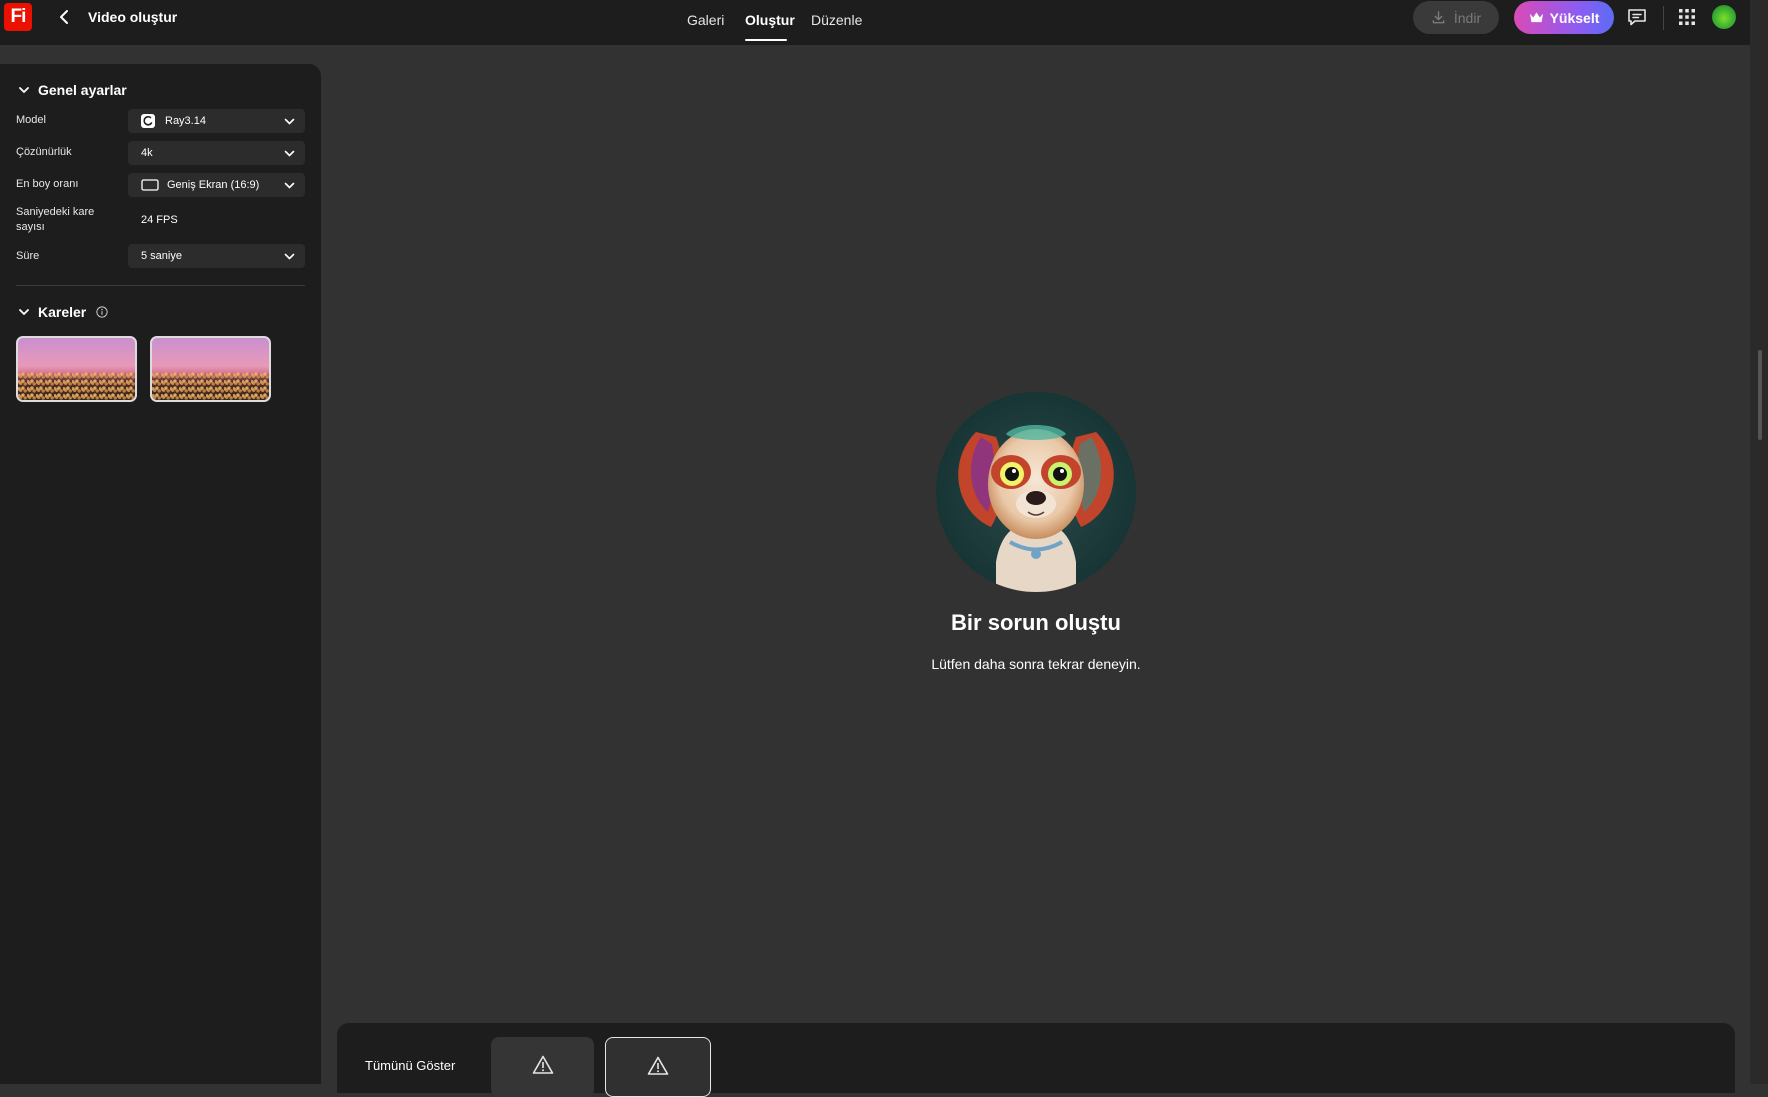  I want to click on dog-illustration, so click(1036, 508).